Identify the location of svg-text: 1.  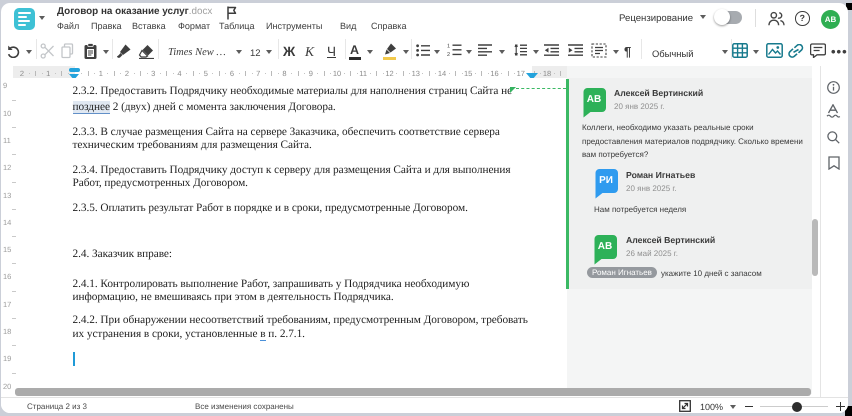
(448, 47).